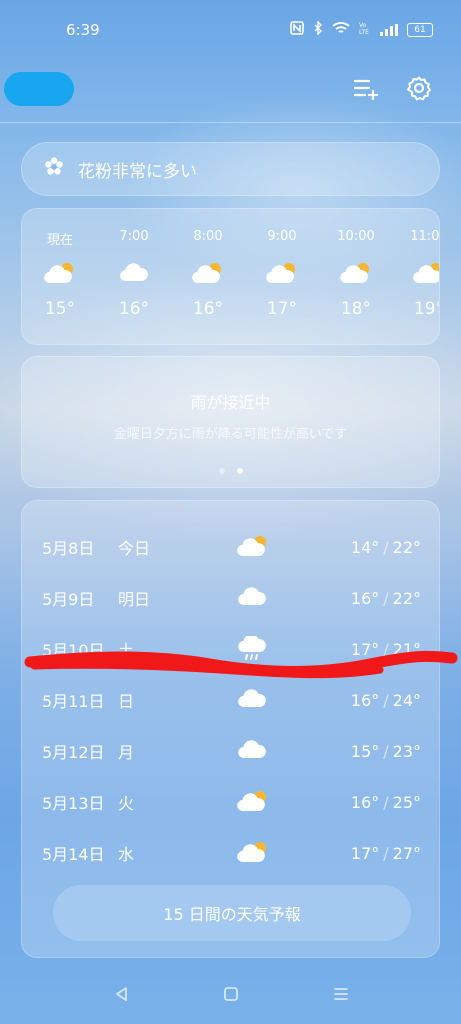  I want to click on bluetooth-icon, so click(318, 29).